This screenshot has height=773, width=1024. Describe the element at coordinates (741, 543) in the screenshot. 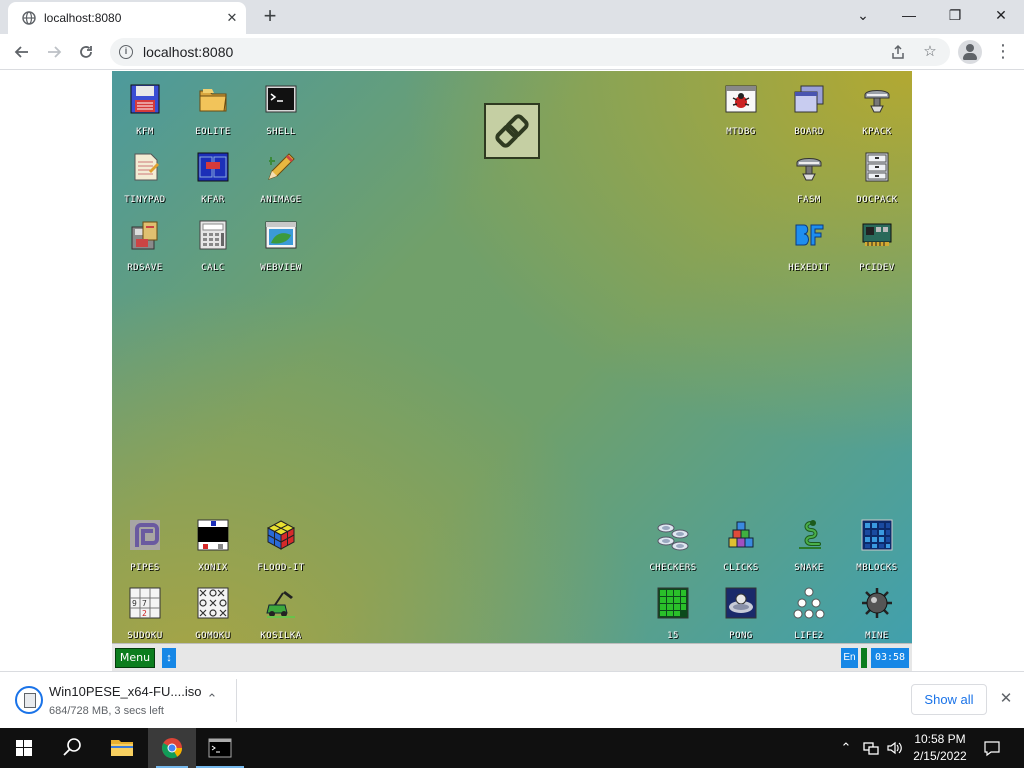

I see `desktop-icon-clicks: CLICKS` at that location.